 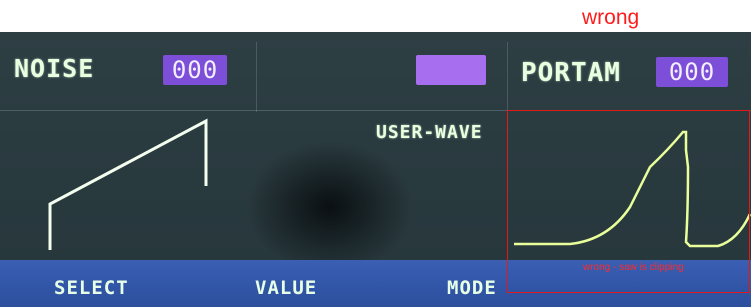 I want to click on noise-value-field: 000, so click(x=195, y=70).